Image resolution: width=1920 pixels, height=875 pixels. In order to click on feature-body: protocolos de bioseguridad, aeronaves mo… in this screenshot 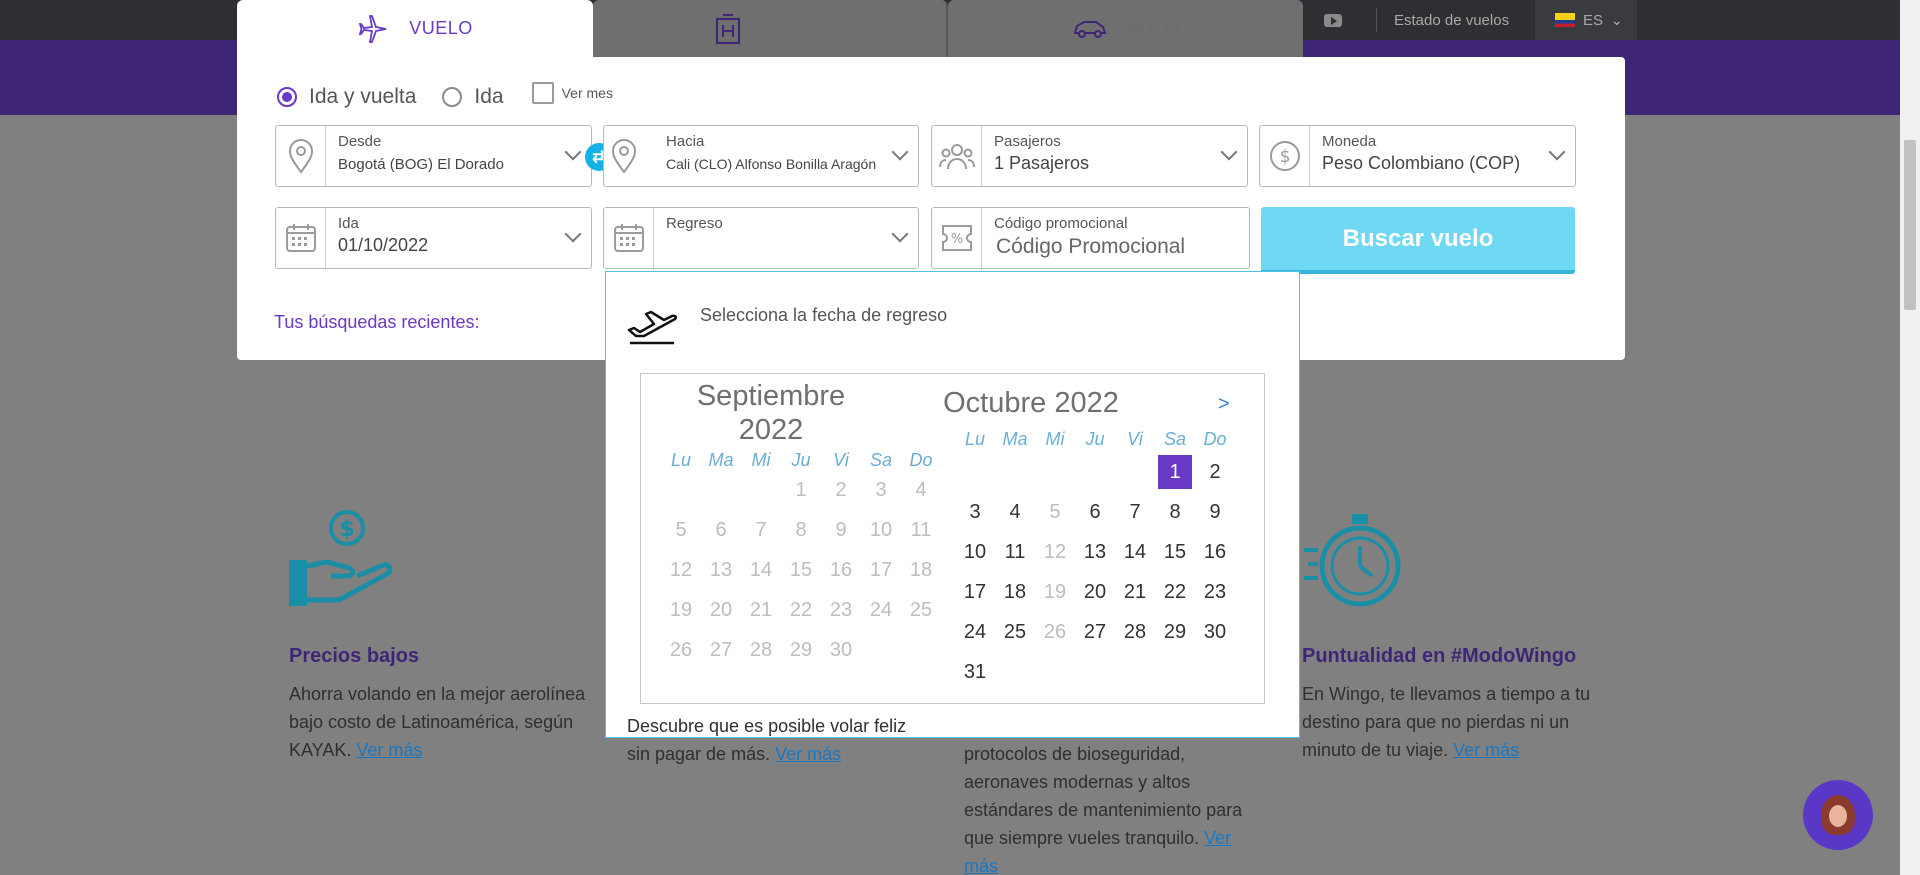, I will do `click(1103, 796)`.